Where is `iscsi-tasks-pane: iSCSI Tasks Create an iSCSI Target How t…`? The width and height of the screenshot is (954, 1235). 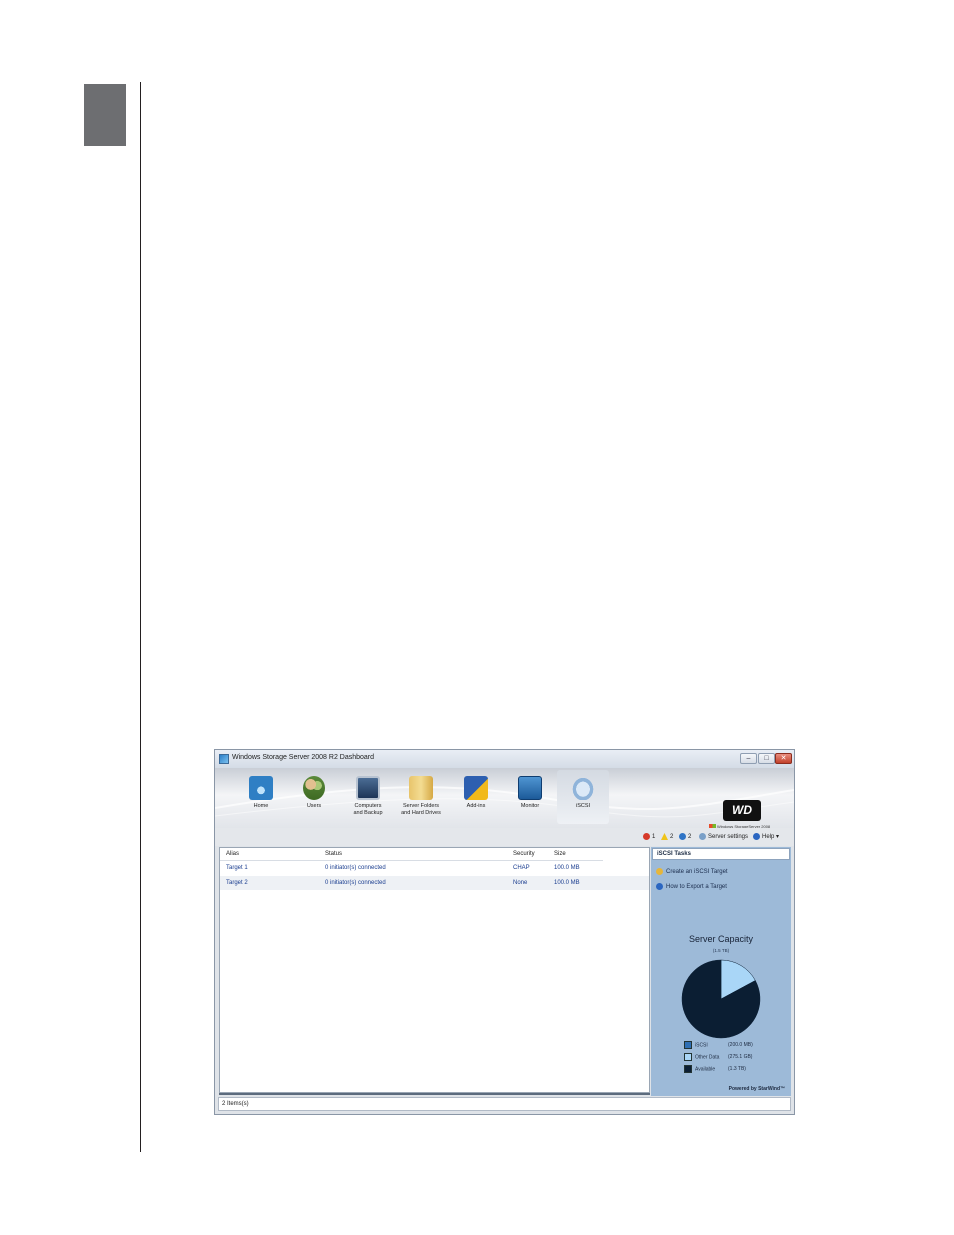 iscsi-tasks-pane: iSCSI Tasks Create an iSCSI Target How t… is located at coordinates (721, 971).